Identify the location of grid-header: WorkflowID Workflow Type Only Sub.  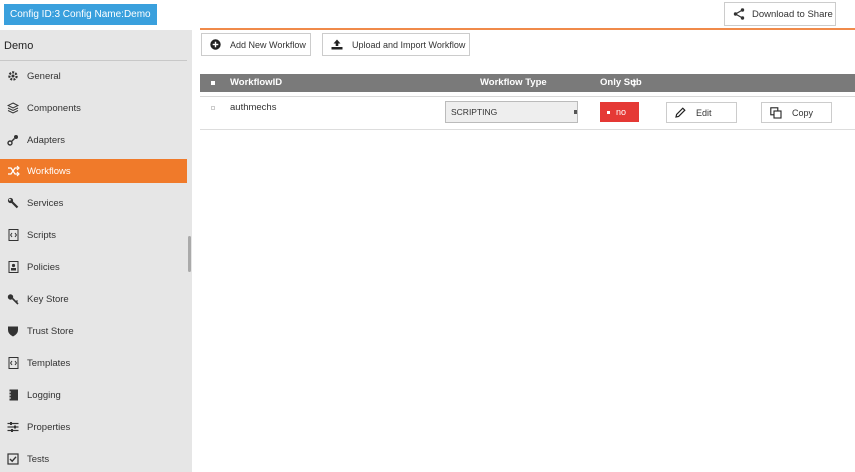
(527, 83).